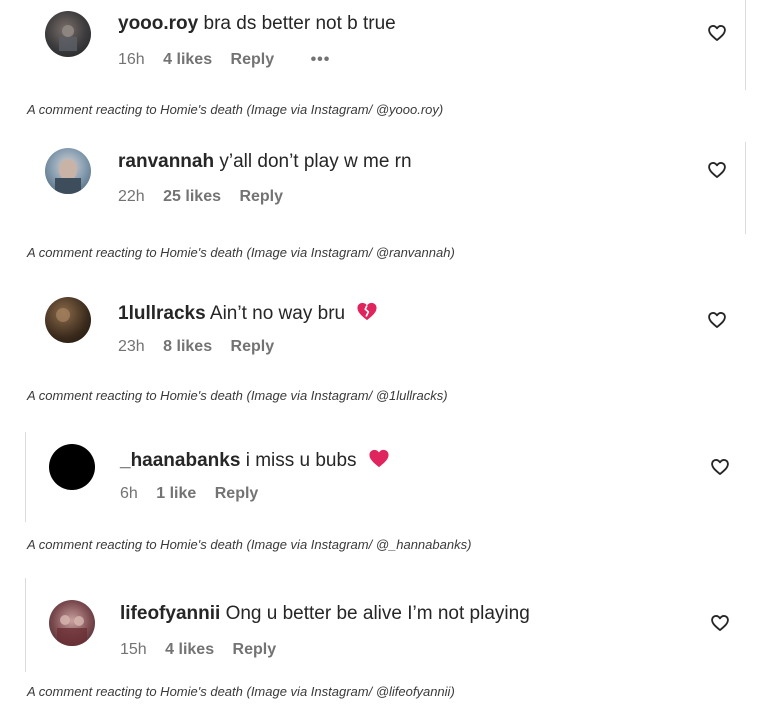 Image resolution: width=765 pixels, height=711 pixels. I want to click on username: 1lullracks, so click(162, 313).